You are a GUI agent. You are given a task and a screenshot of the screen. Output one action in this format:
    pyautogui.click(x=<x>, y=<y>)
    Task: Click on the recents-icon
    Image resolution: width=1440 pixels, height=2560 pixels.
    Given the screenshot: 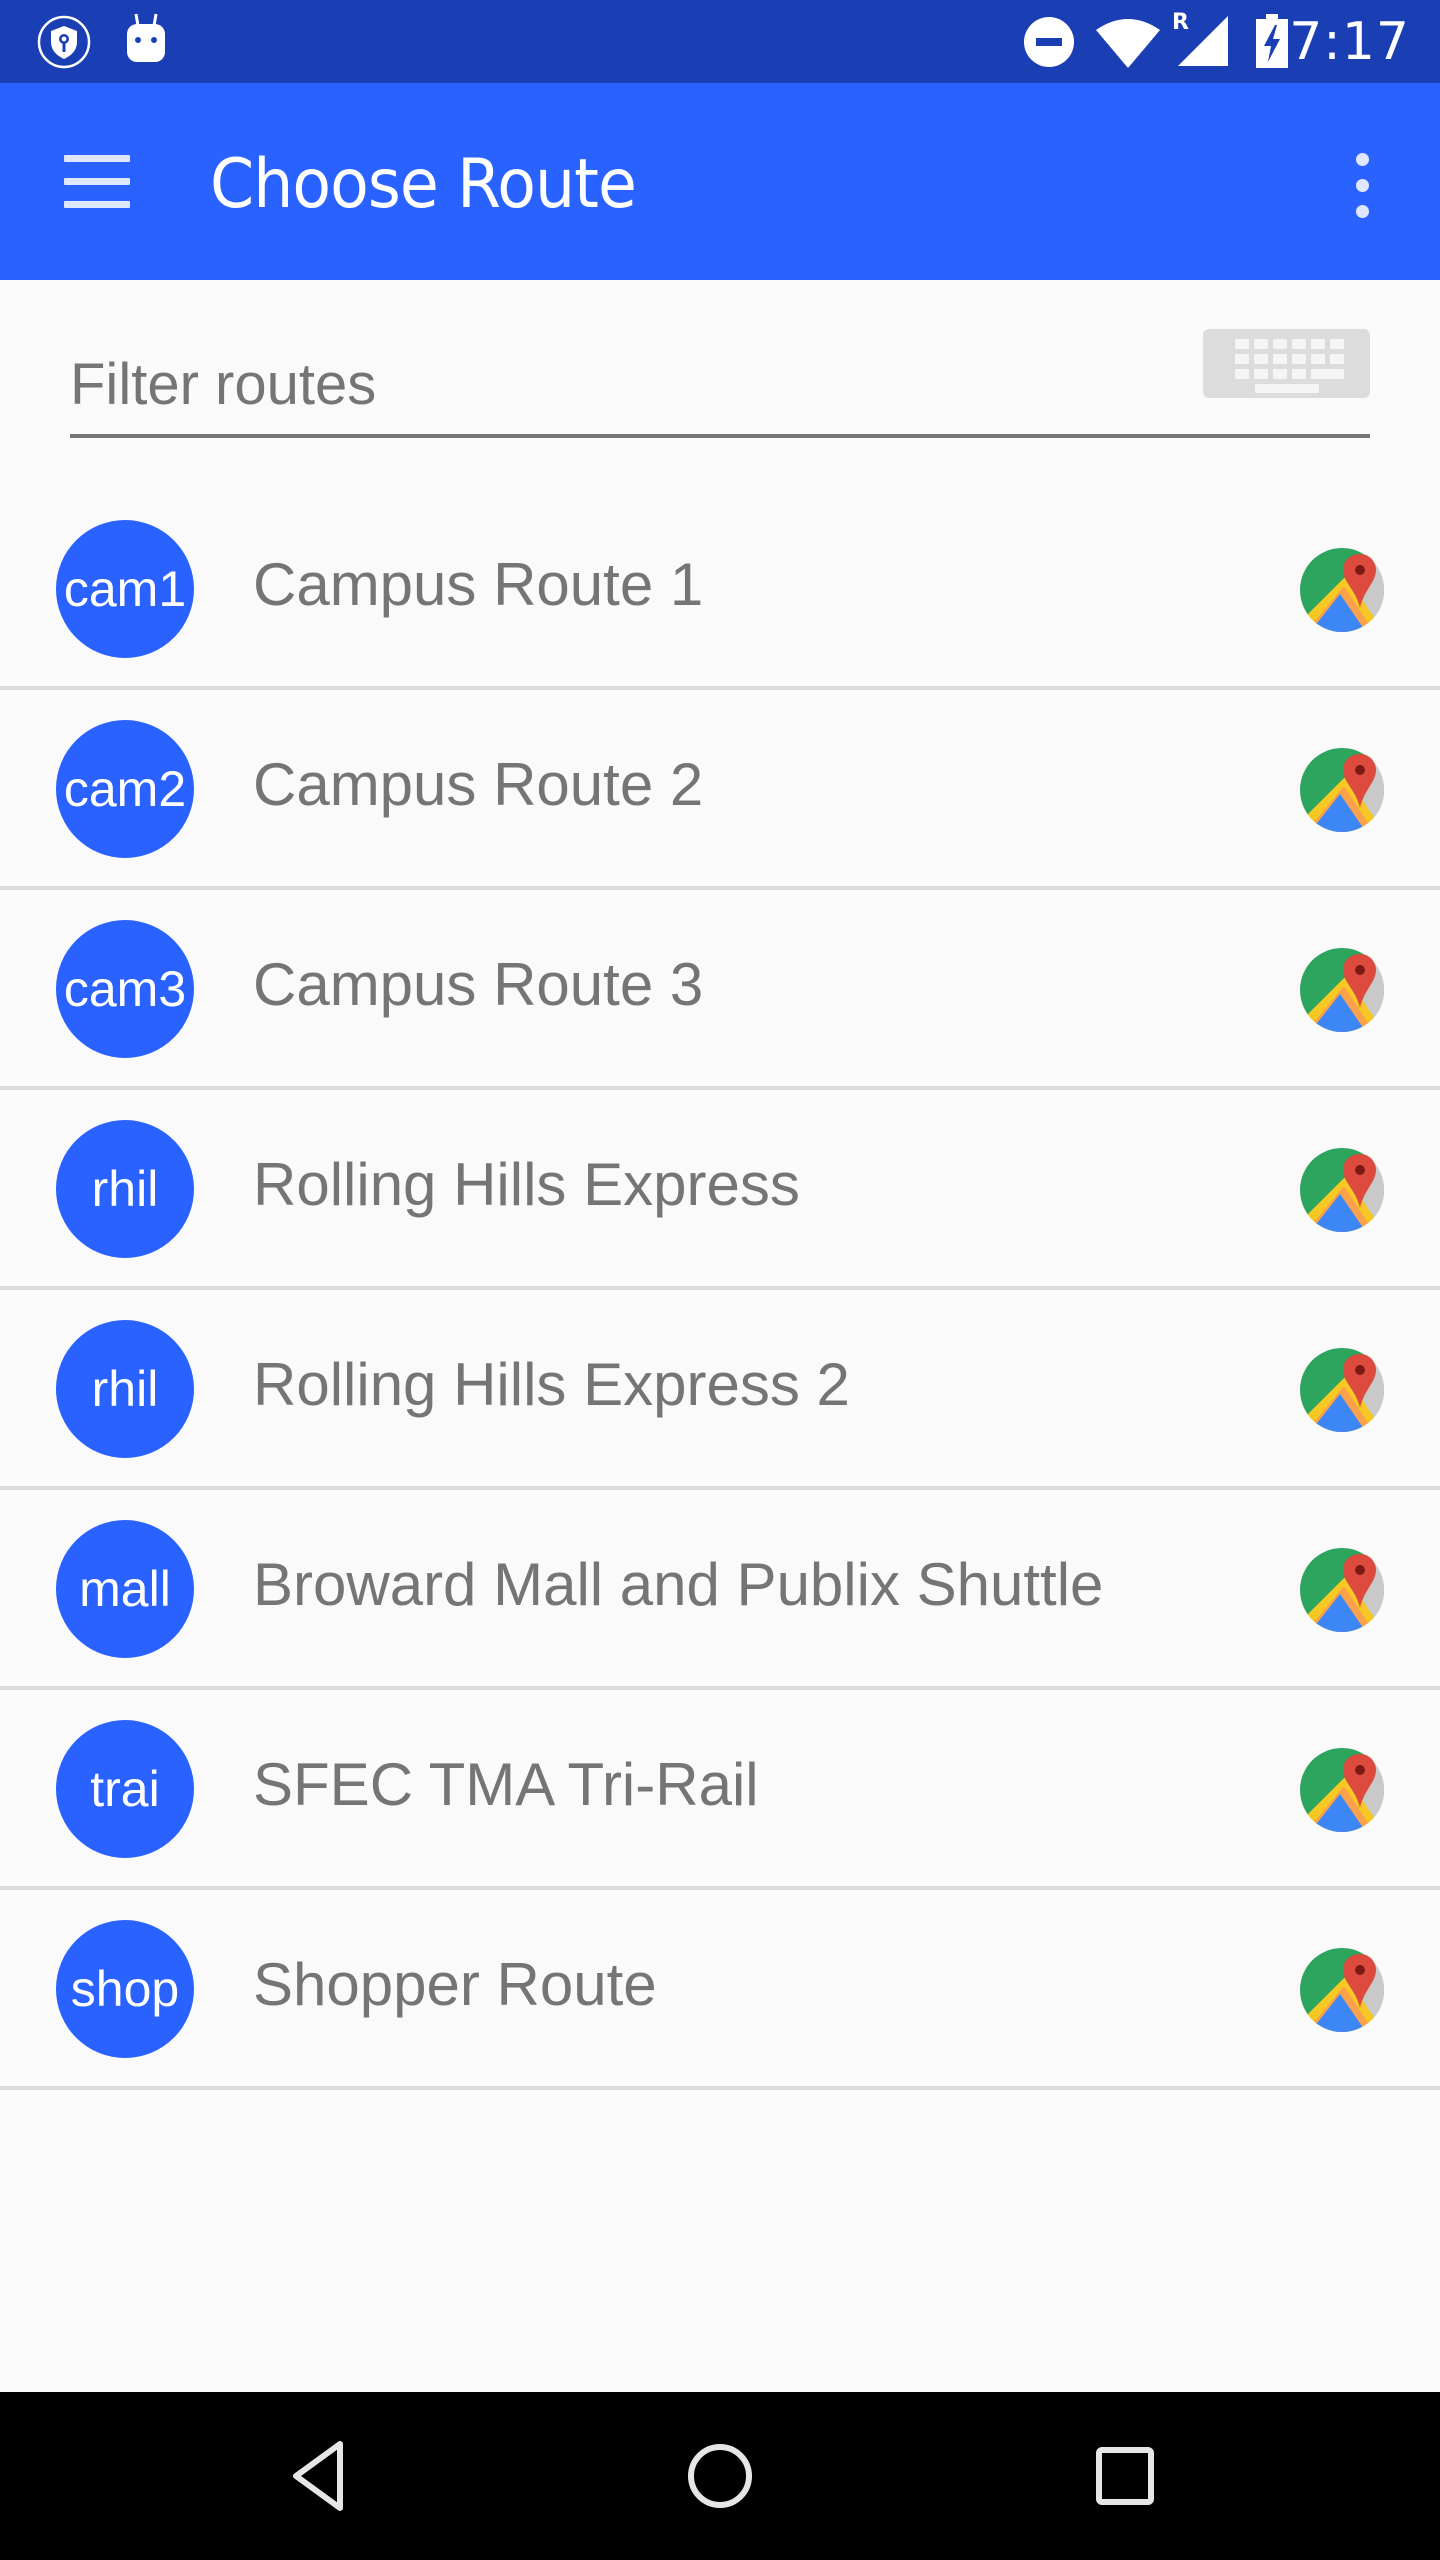 What is the action you would take?
    pyautogui.click(x=1125, y=2476)
    